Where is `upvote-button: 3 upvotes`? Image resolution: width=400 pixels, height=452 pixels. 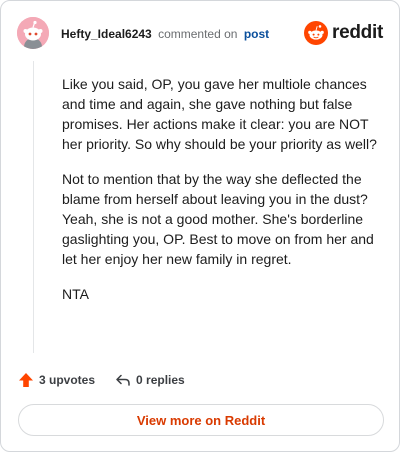
upvote-button: 3 upvotes is located at coordinates (56, 380).